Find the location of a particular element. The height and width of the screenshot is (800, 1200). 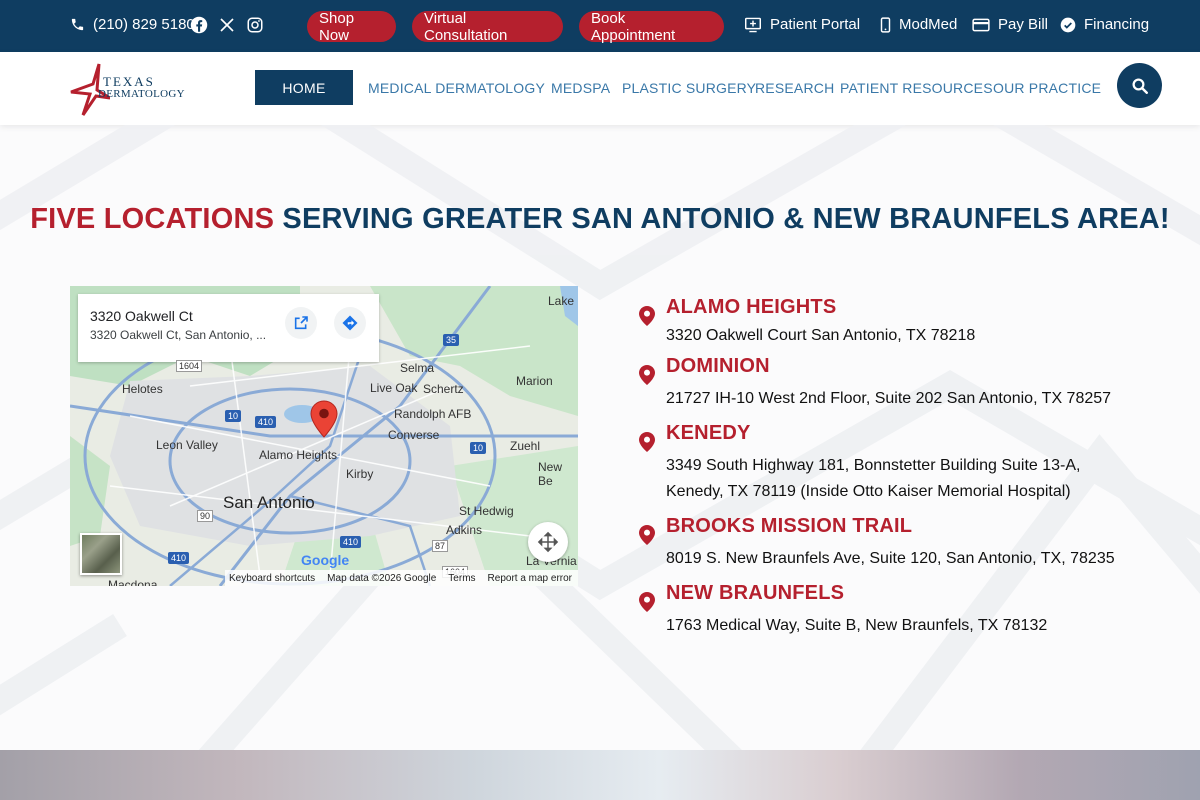

location-name: ALAMO HEIGHTS is located at coordinates (751, 307).